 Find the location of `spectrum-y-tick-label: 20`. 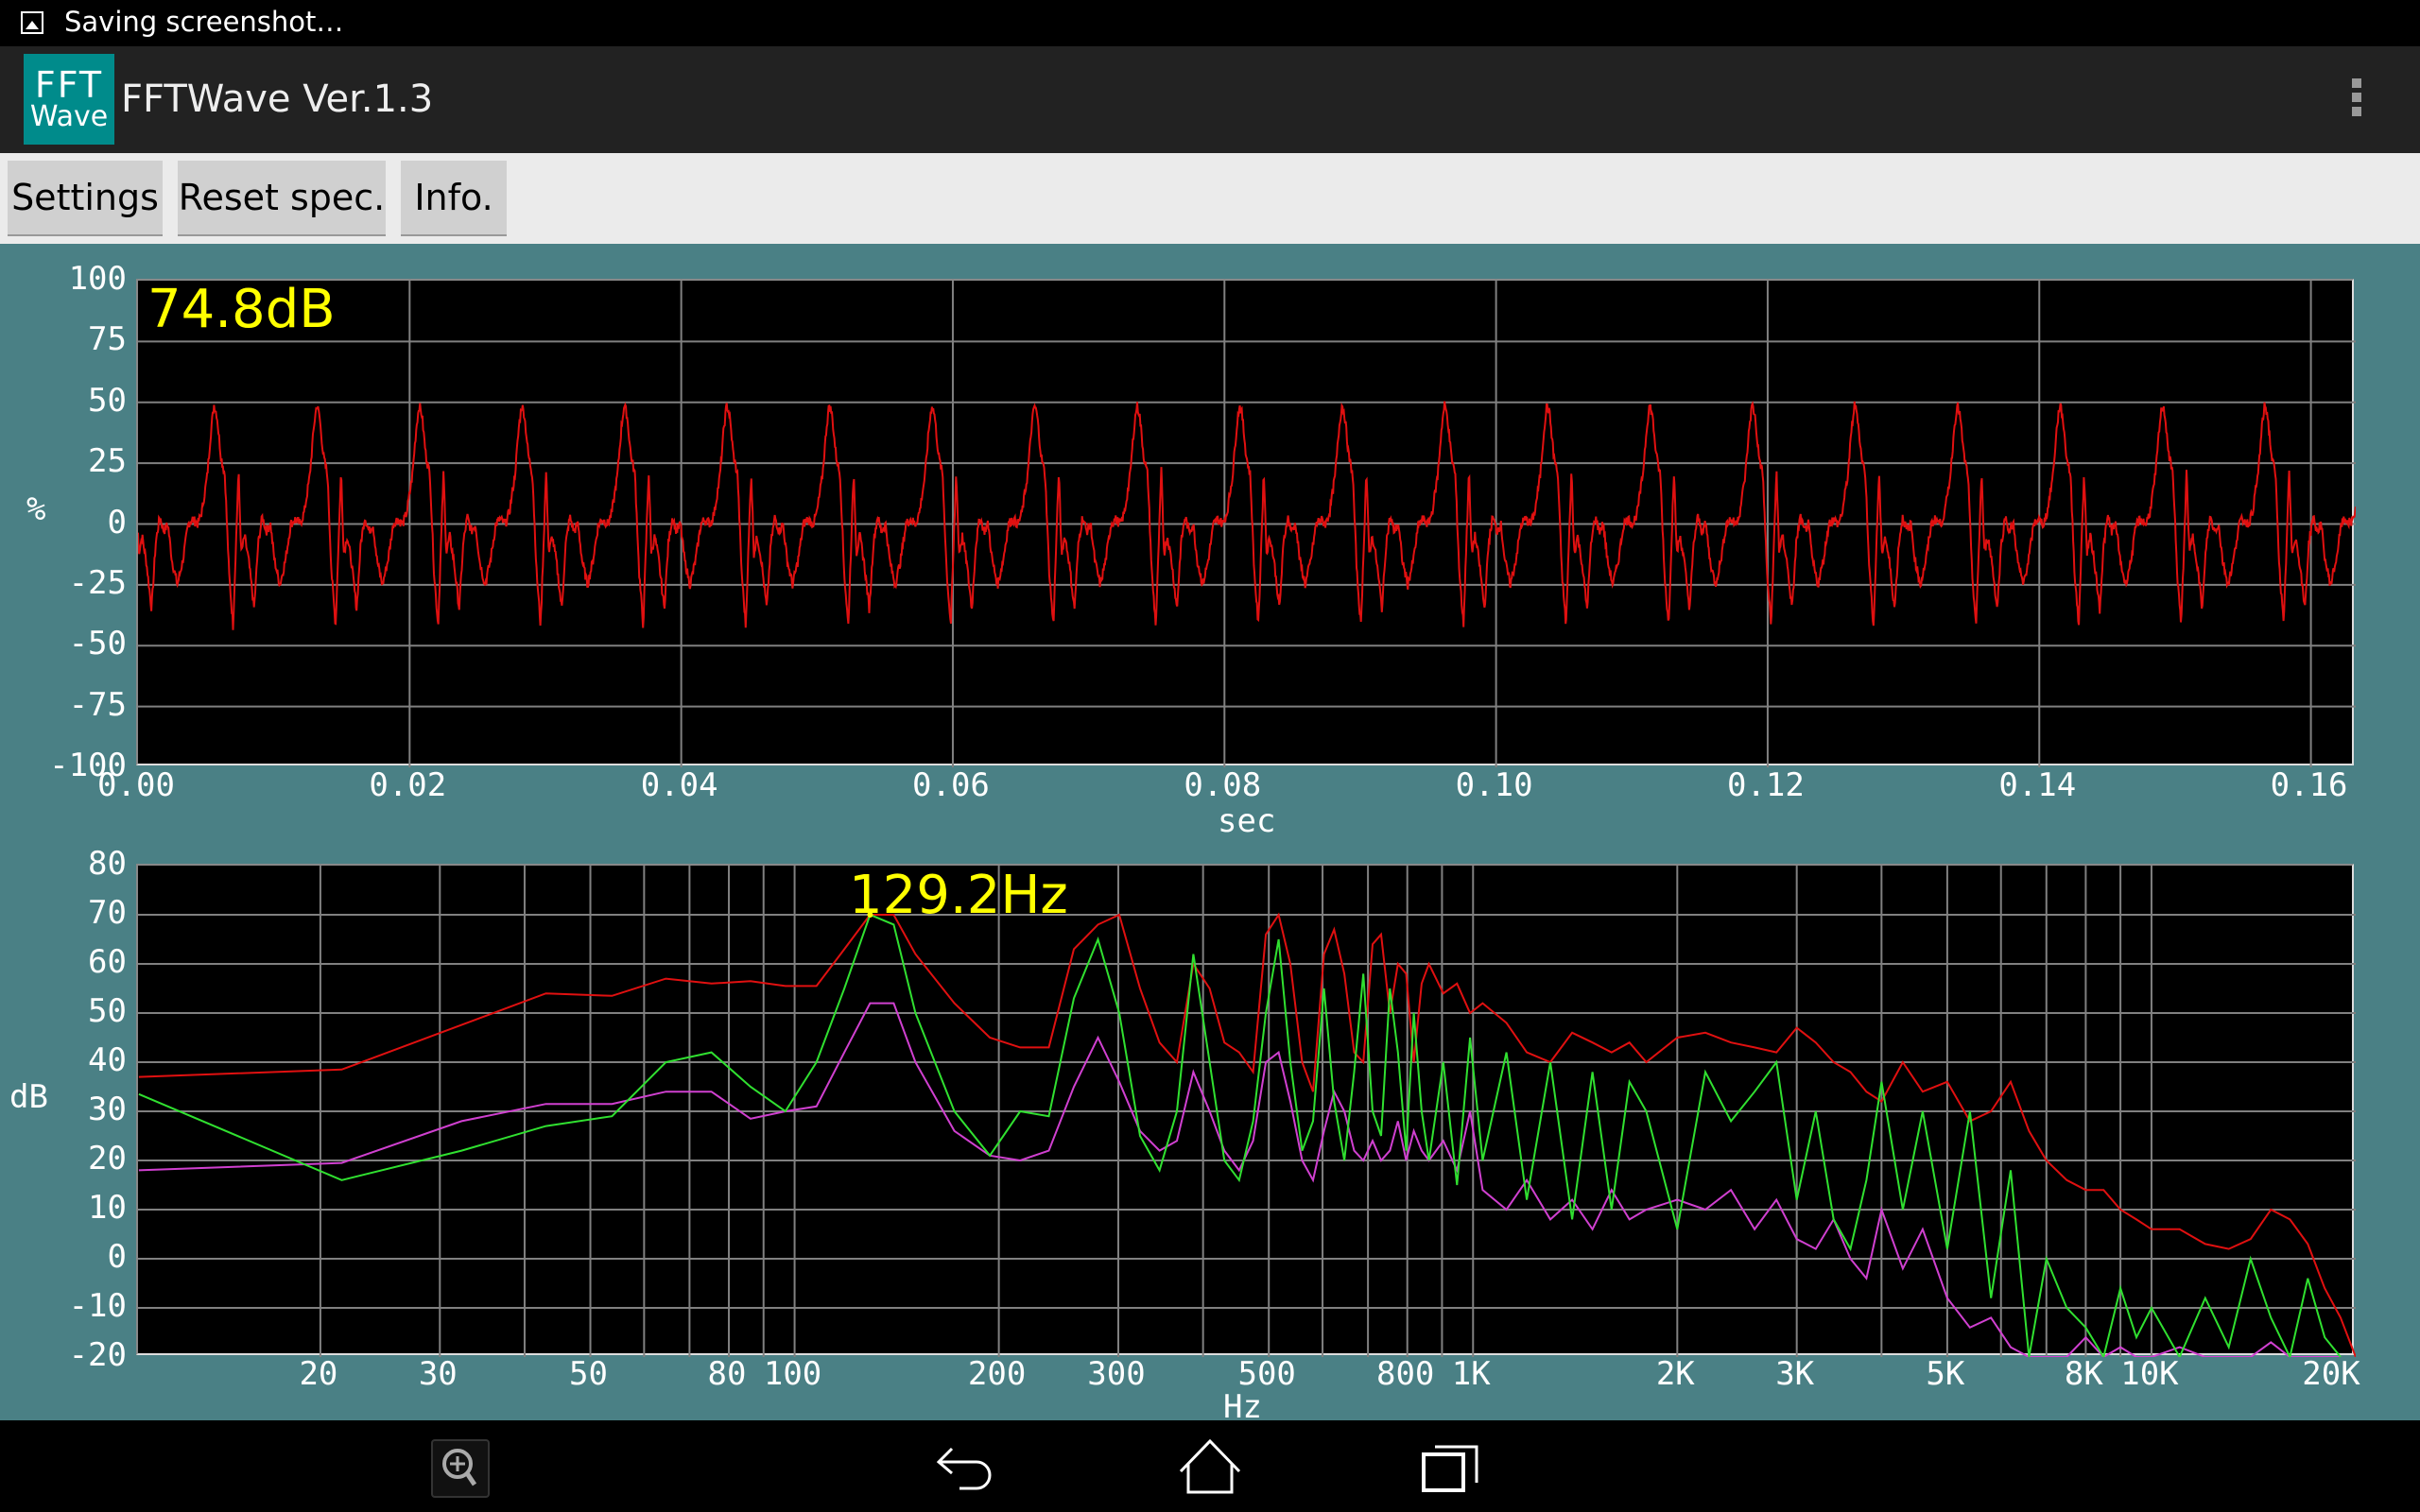

spectrum-y-tick-label: 20 is located at coordinates (107, 1158).